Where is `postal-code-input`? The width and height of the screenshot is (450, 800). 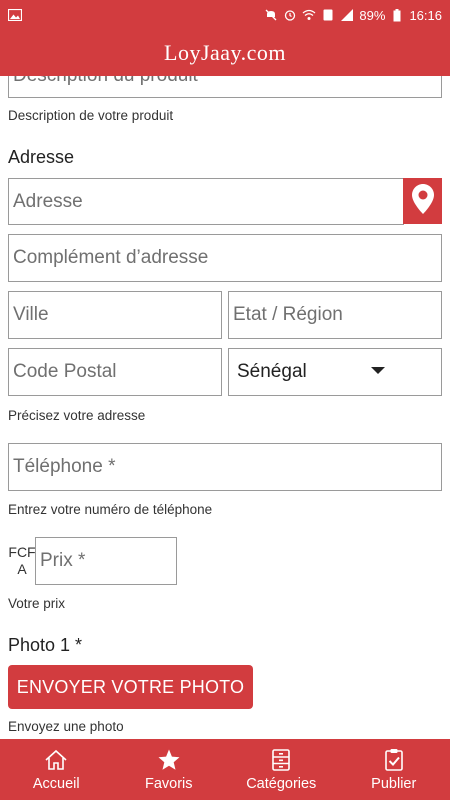
postal-code-input is located at coordinates (115, 372).